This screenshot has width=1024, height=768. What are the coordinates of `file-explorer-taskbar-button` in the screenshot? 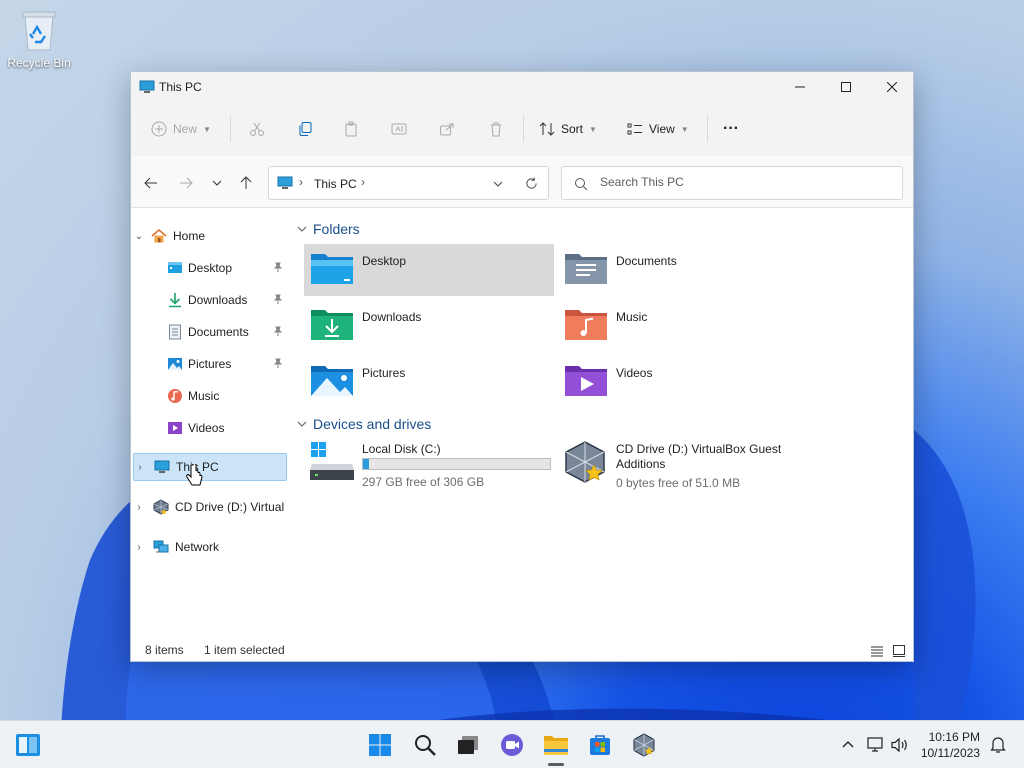 It's located at (556, 745).